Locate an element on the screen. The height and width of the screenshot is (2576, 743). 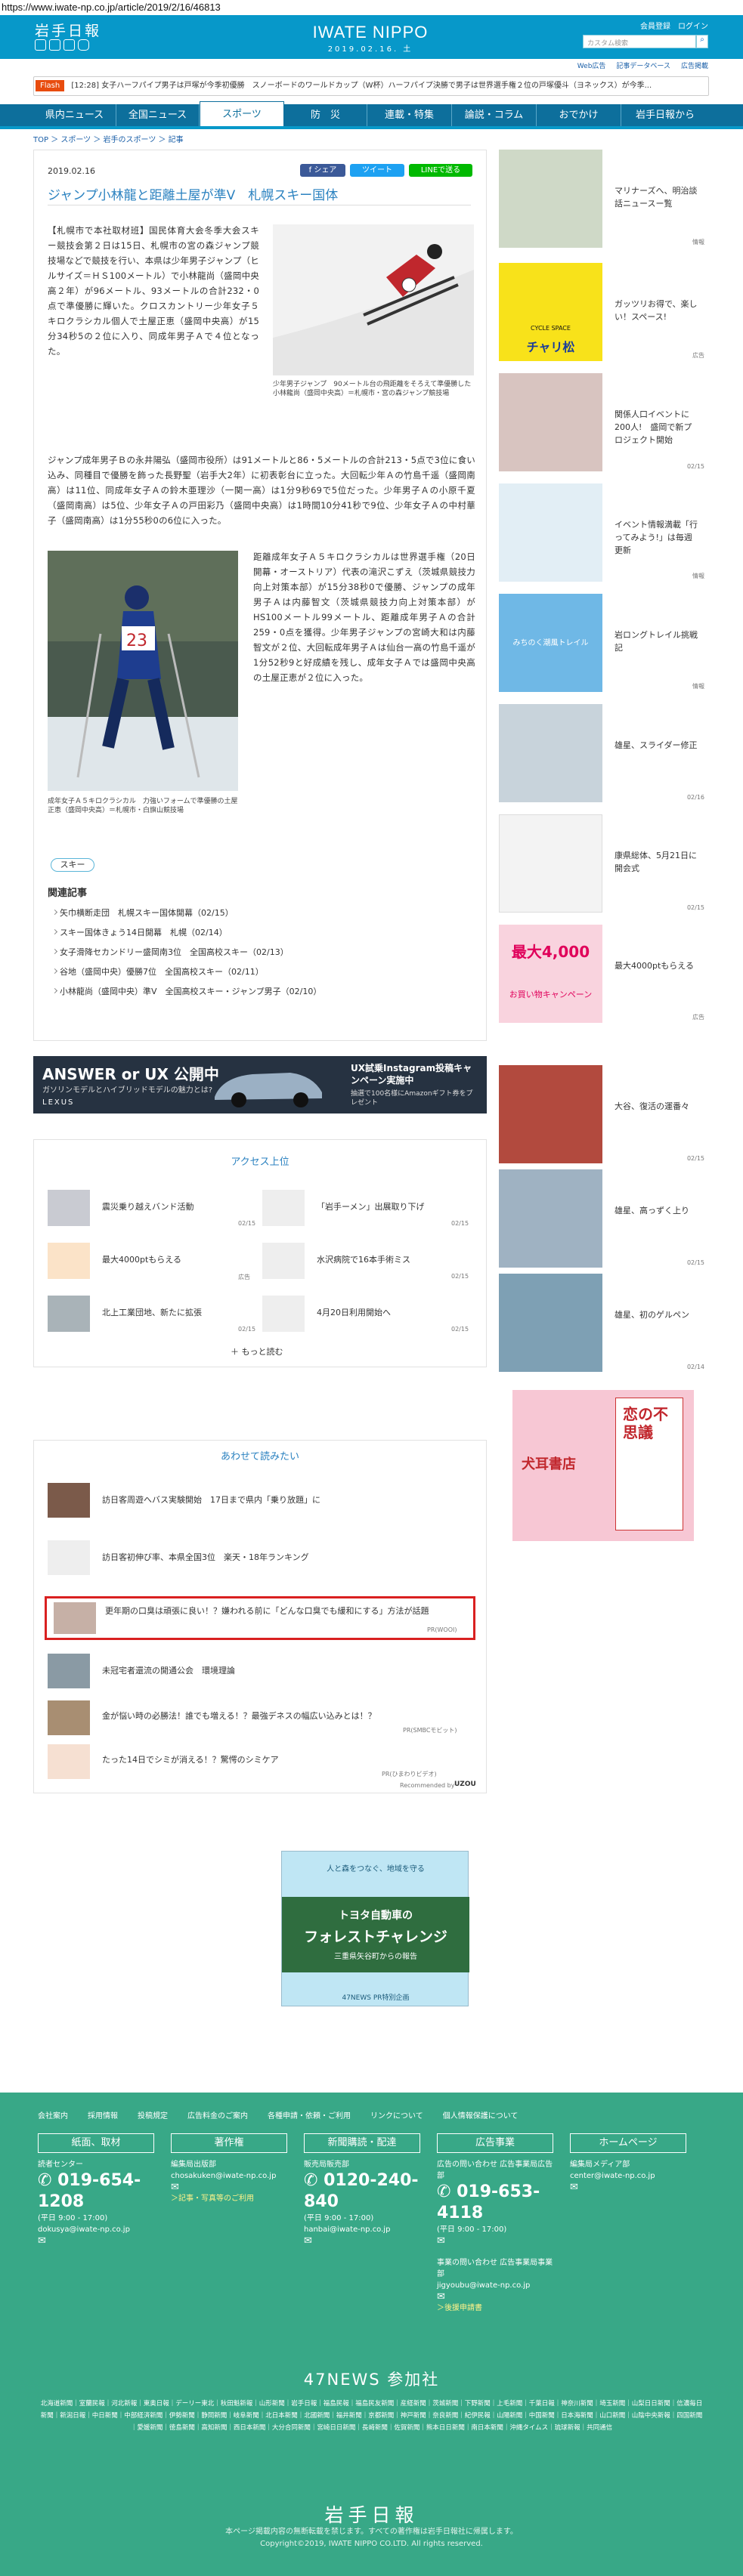
article-photo-cross-country: 23 is located at coordinates (143, 671).